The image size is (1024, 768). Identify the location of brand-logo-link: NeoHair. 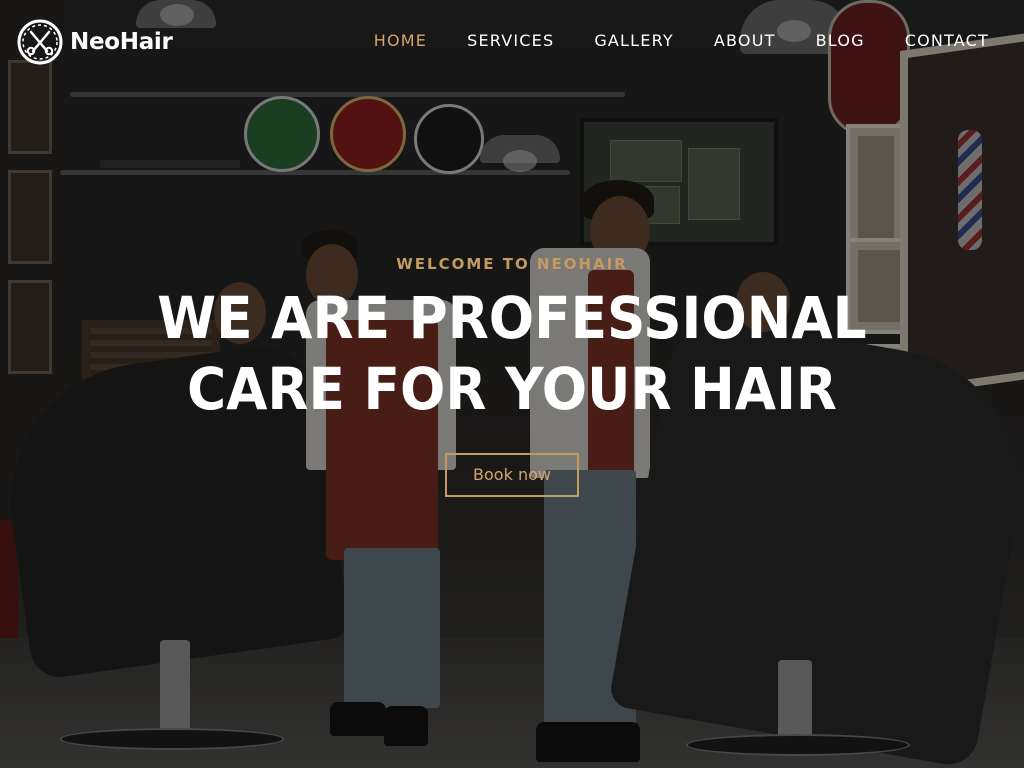
(94, 42).